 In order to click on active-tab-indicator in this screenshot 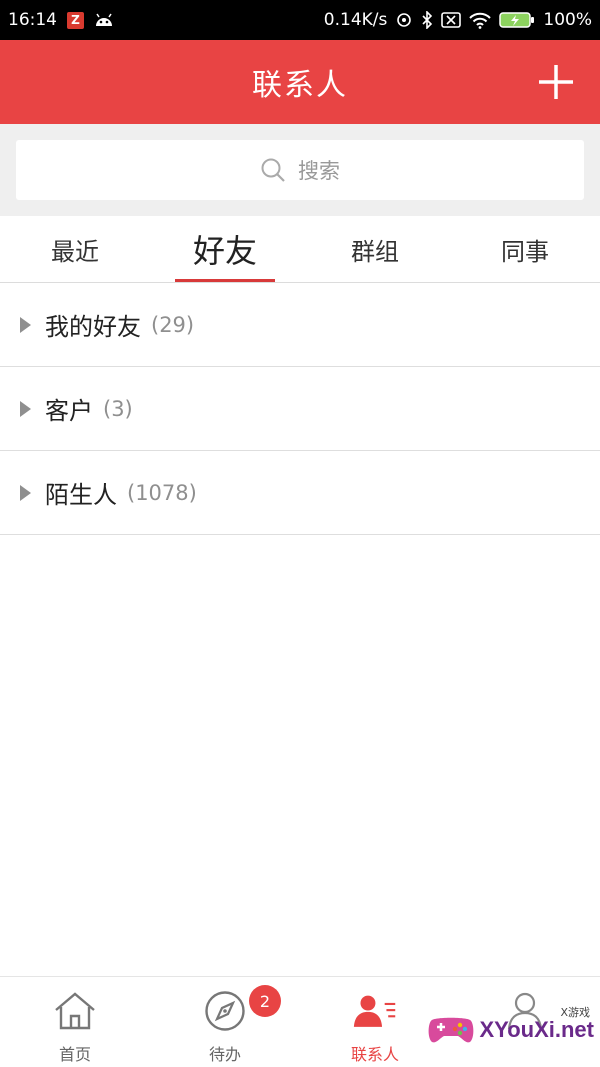, I will do `click(225, 280)`.